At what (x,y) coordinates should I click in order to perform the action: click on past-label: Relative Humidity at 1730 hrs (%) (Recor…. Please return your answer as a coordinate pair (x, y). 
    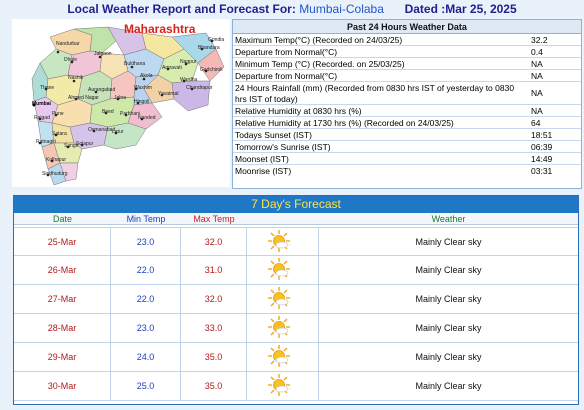
    Looking at the image, I should click on (344, 123).